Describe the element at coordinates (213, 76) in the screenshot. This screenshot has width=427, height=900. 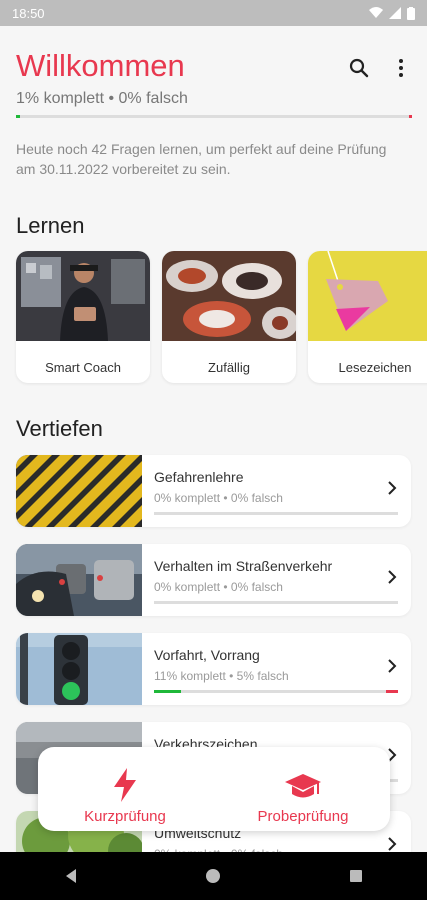
I see `header: Willkommen 1% komplett • 0% falsch` at that location.